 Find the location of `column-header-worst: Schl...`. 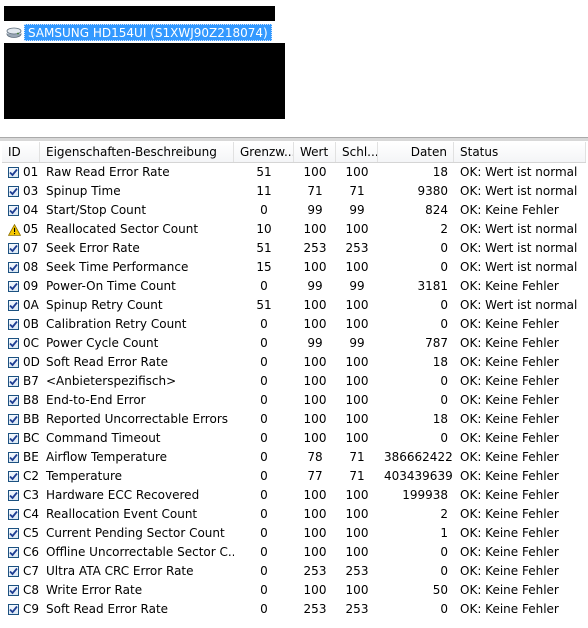

column-header-worst: Schl... is located at coordinates (357, 152).